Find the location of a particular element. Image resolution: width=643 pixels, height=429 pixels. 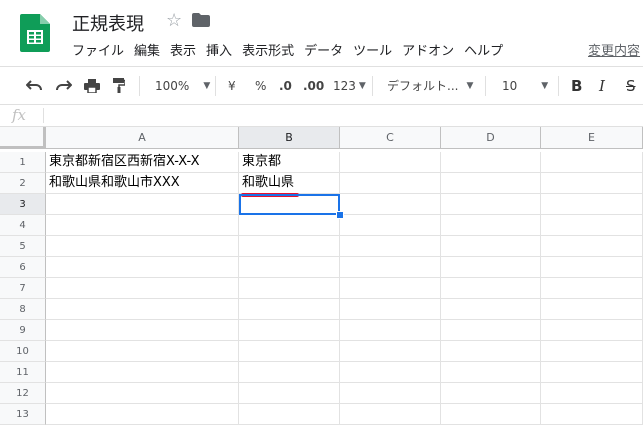

row-header: 3 is located at coordinates (23, 204).